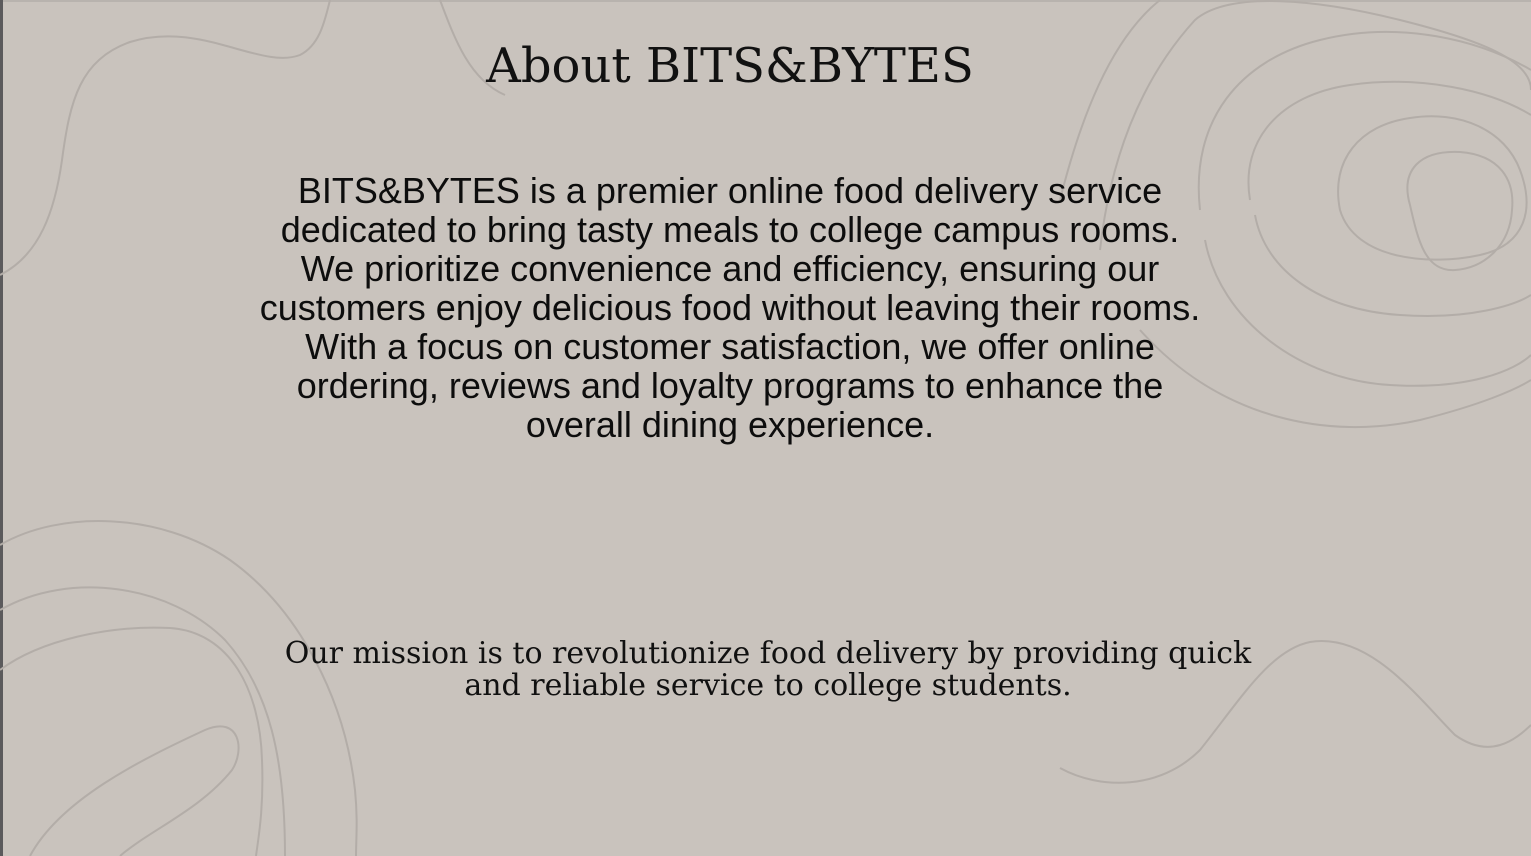 This screenshot has width=1531, height=856. I want to click on page-title: About BITS&BYTES, so click(730, 66).